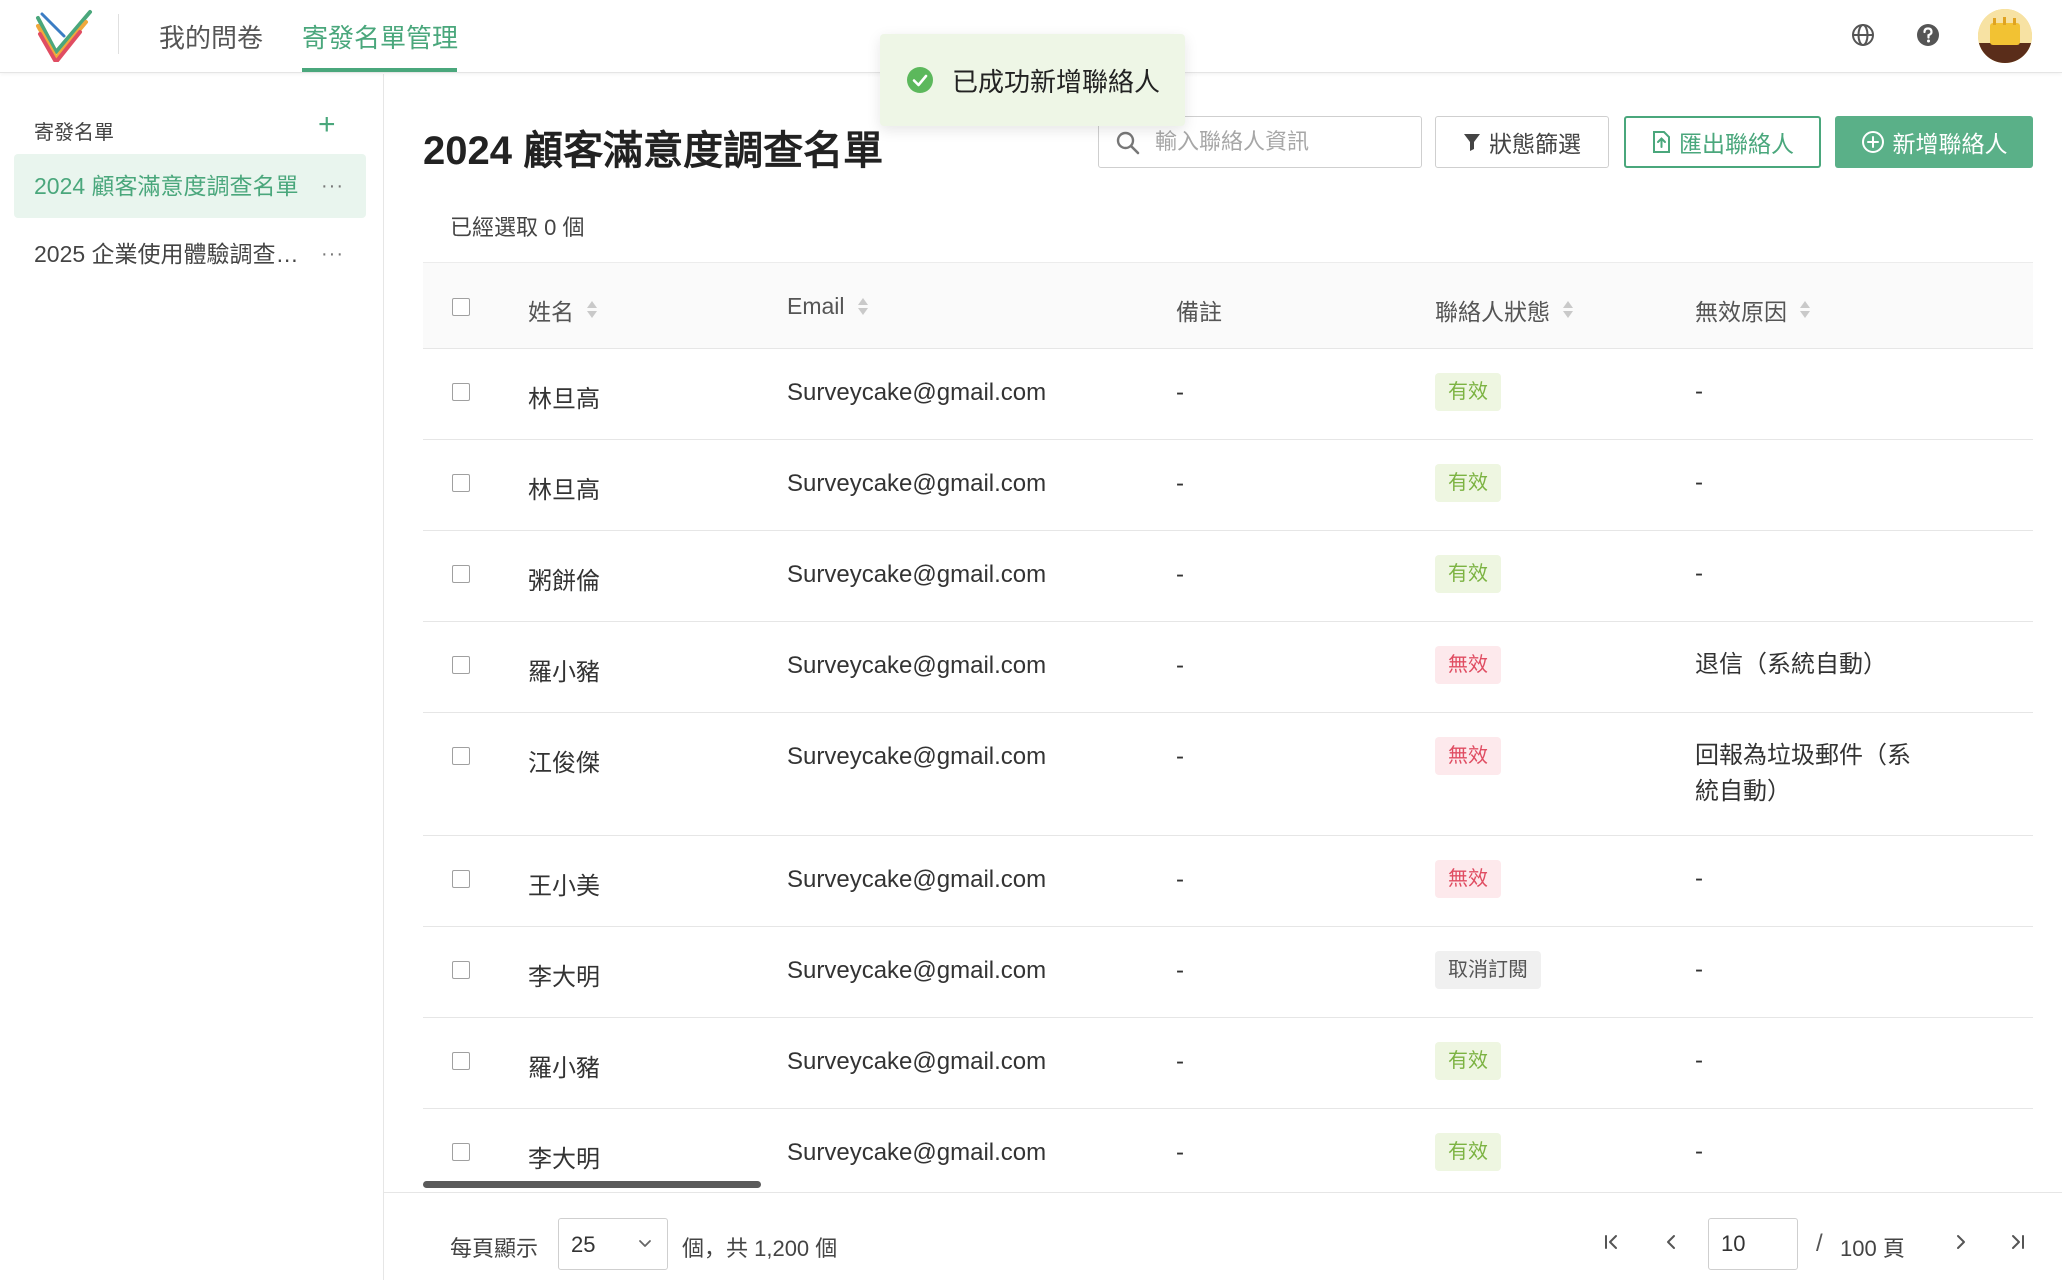 The width and height of the screenshot is (2062, 1280). What do you see at coordinates (1488, 970) in the screenshot?
I see `status-cell: 取消訂閱` at bounding box center [1488, 970].